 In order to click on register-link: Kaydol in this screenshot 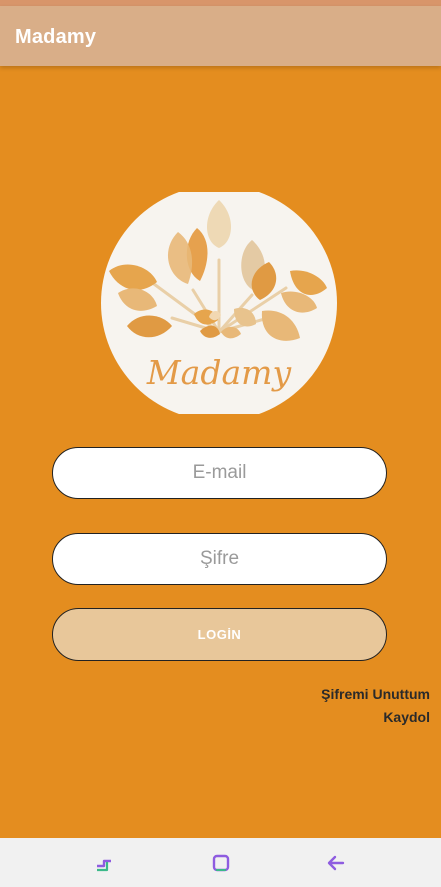, I will do `click(406, 717)`.